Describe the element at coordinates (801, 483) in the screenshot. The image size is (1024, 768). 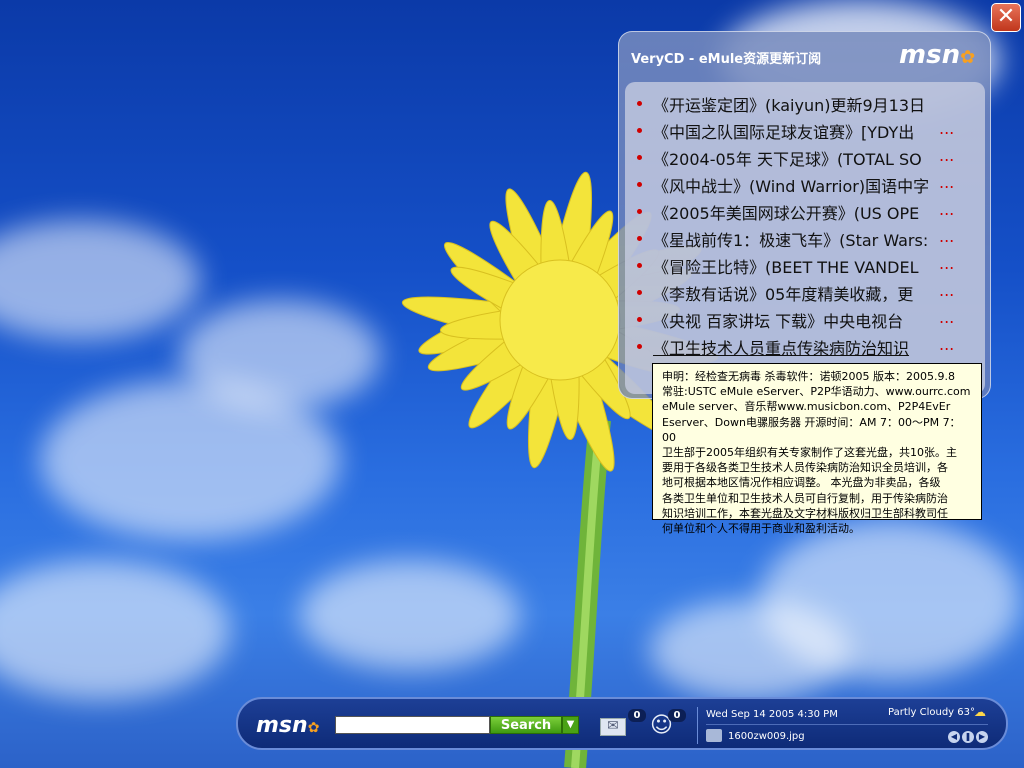
I see `tooltip-line: 地可根据本地区情况作相应调整。 本光盘为非卖品，各级` at that location.